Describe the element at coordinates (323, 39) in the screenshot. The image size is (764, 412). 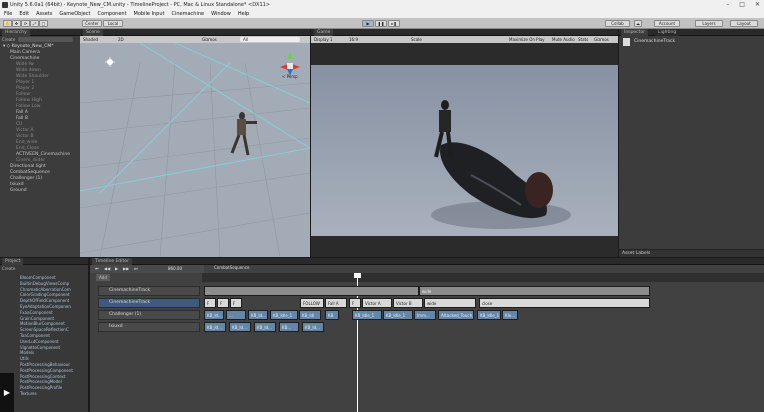
I see `display-dropdown: Display 1` at that location.